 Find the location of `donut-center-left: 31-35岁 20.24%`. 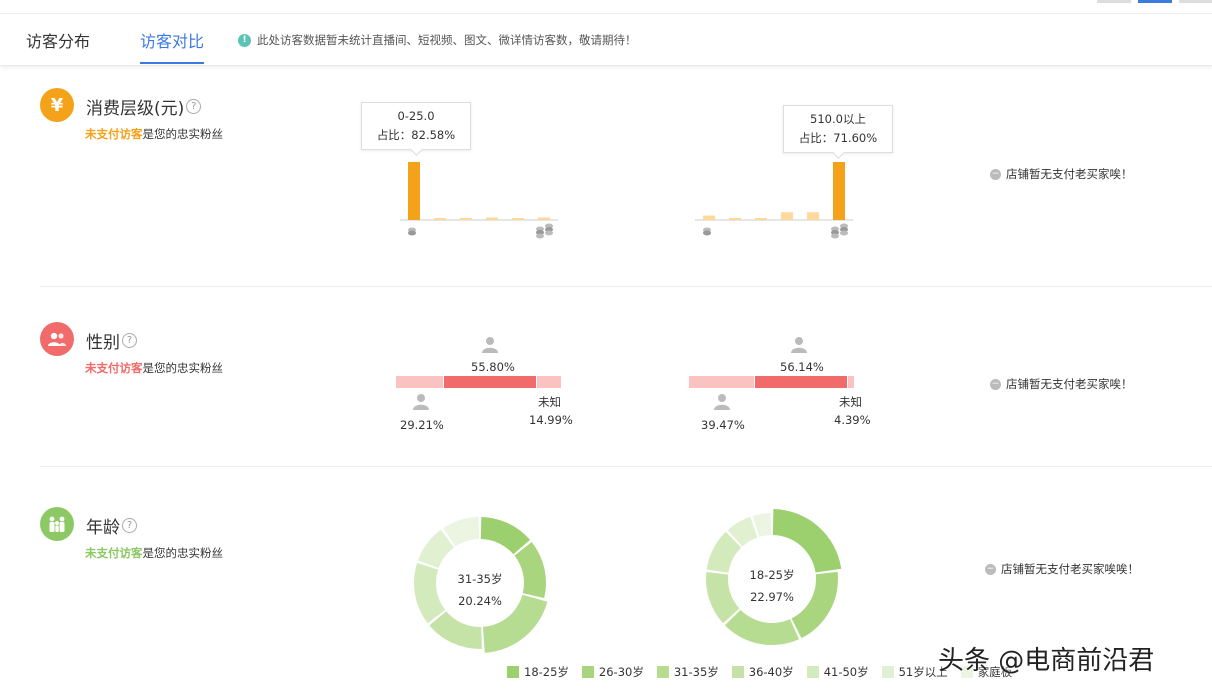

donut-center-left: 31-35岁 20.24% is located at coordinates (480, 590).